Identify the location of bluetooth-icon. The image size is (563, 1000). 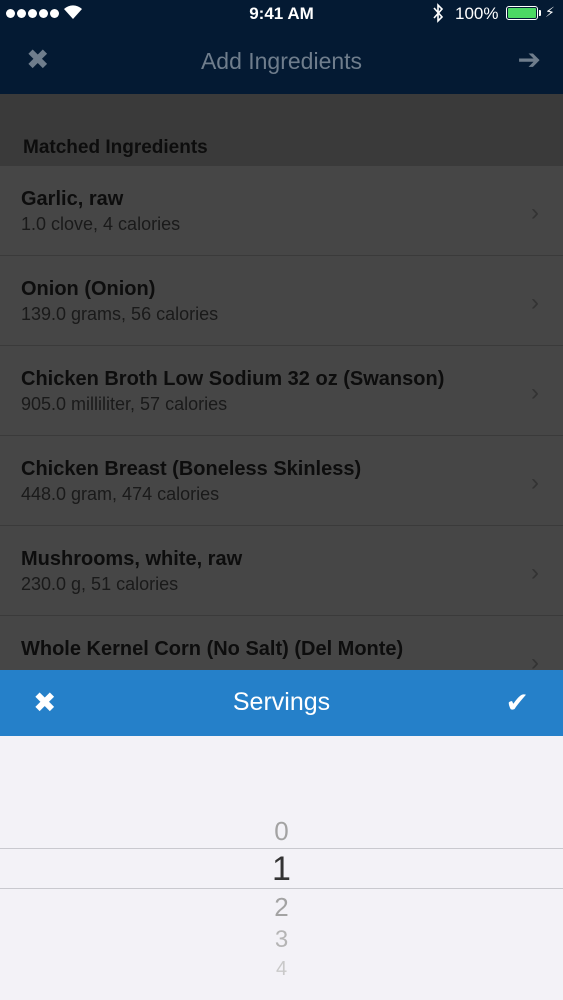
(438, 13).